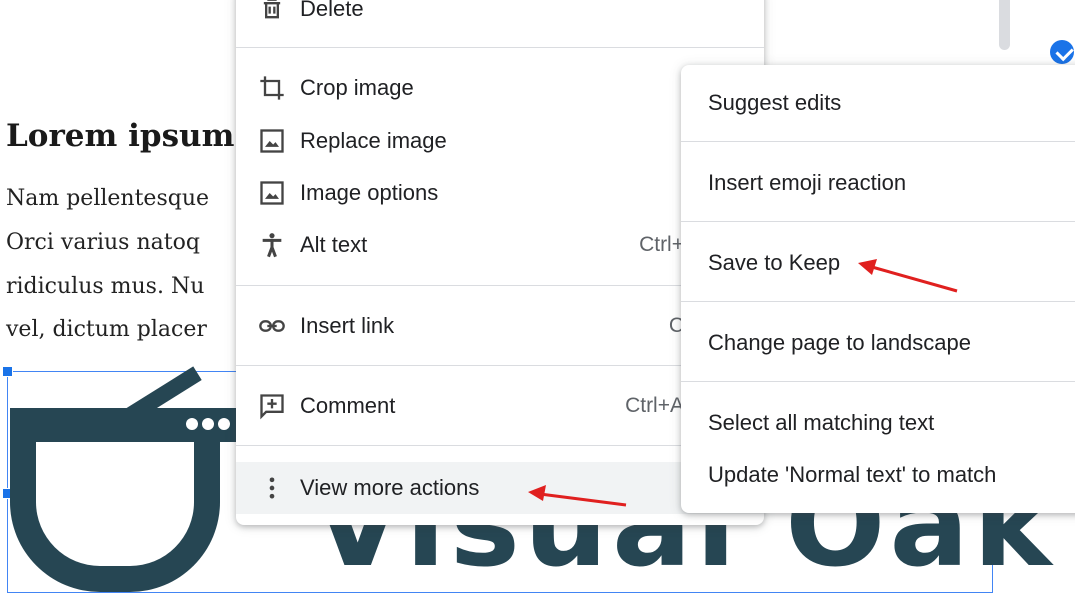 The width and height of the screenshot is (1075, 593). What do you see at coordinates (105, 286) in the screenshot?
I see `document-paragraph-line: ridiculus mus. Nu` at bounding box center [105, 286].